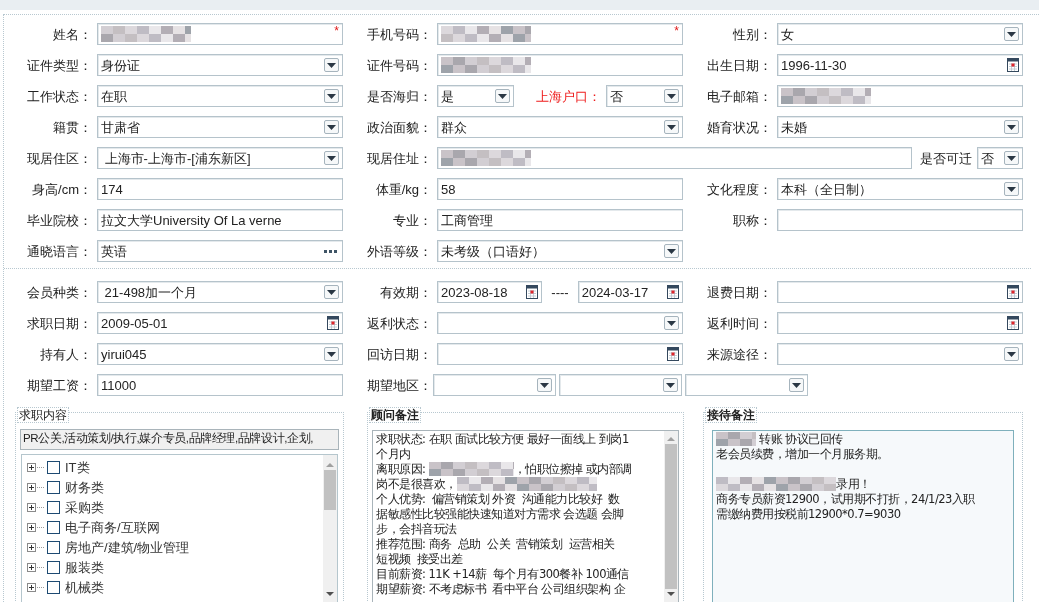 This screenshot has height=602, width=1039. Describe the element at coordinates (739, 65) in the screenshot. I see `field-label: 出生日期：` at that location.